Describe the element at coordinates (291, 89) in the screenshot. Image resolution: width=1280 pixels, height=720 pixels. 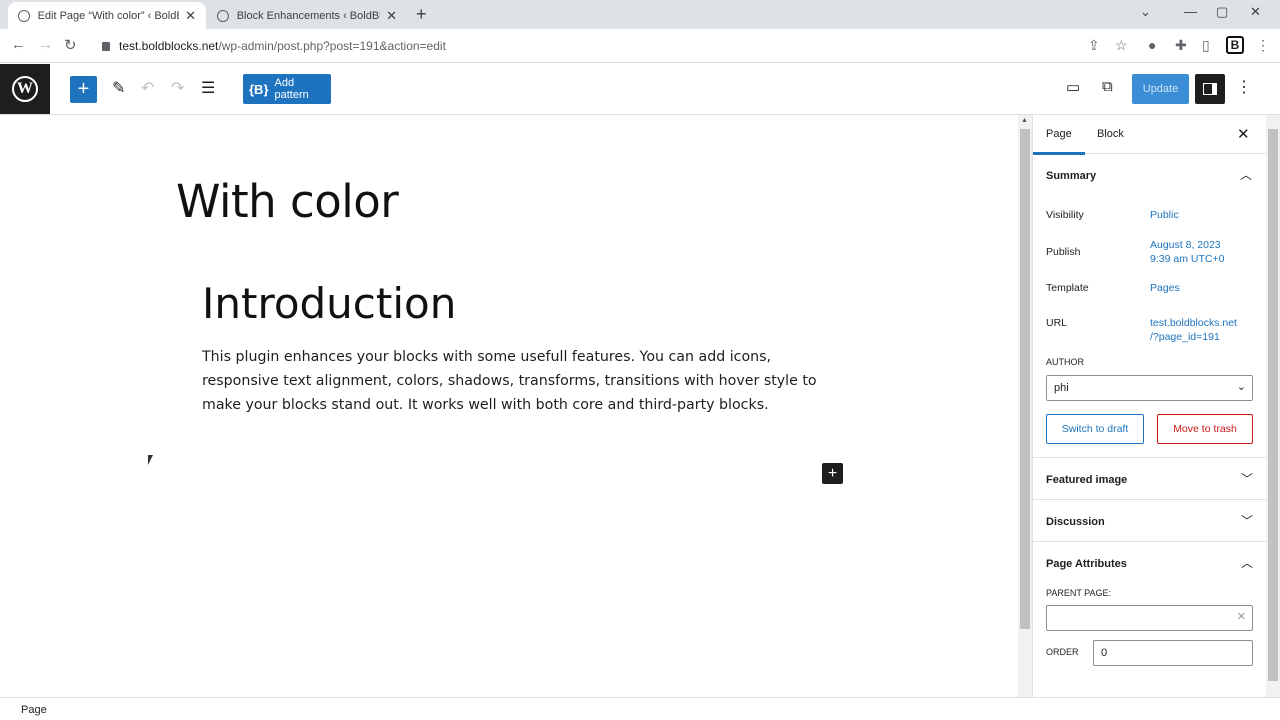
I see `add-pattern-label: Add pattern` at that location.